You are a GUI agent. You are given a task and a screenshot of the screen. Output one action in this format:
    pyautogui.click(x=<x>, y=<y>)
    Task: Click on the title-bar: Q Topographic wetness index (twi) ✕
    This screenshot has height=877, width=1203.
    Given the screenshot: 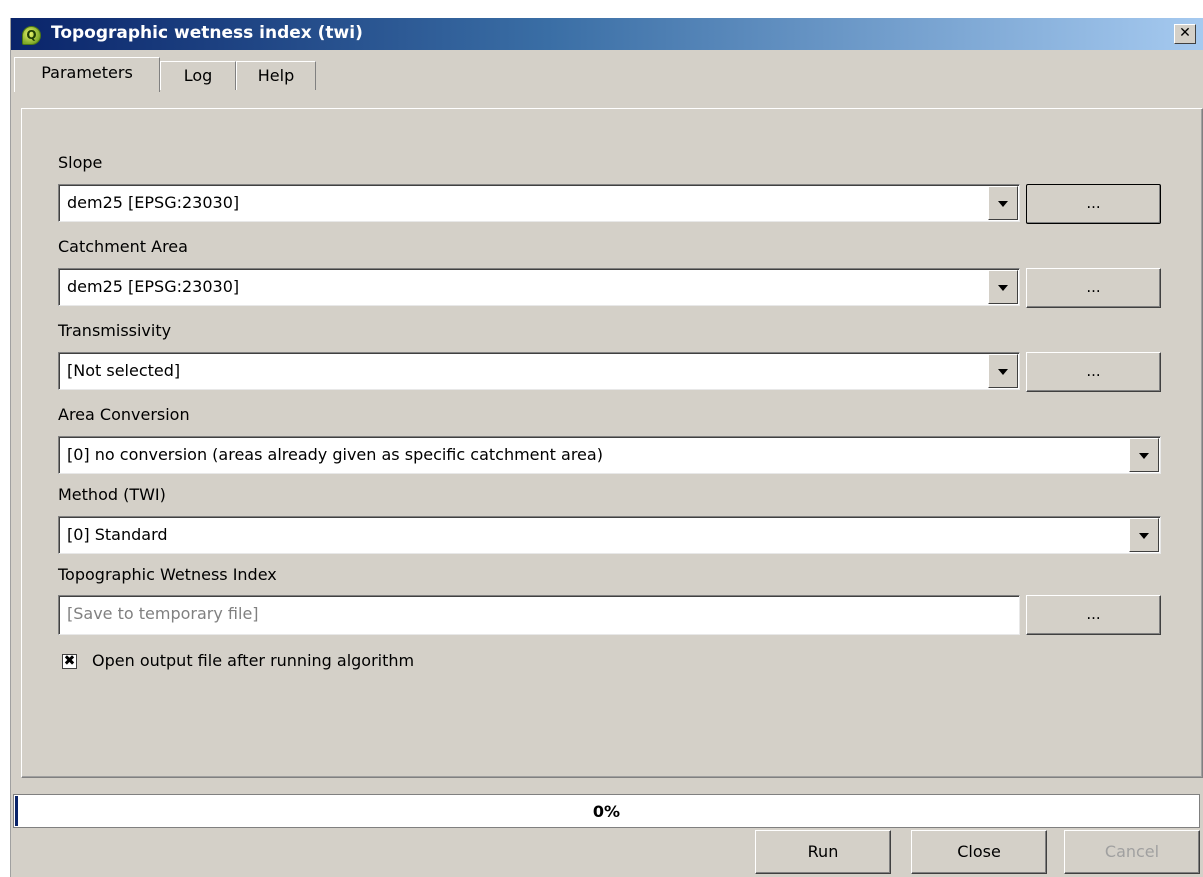 What is the action you would take?
    pyautogui.click(x=607, y=34)
    